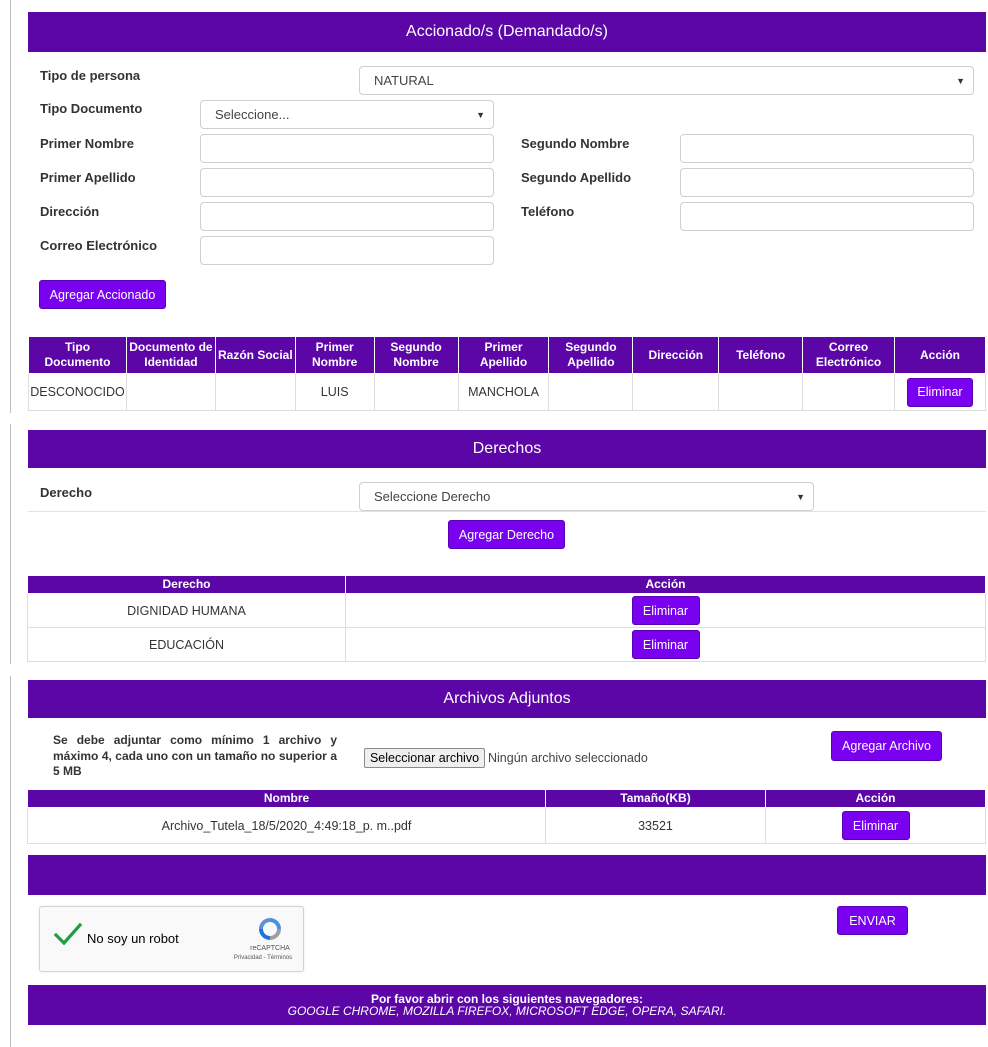  Describe the element at coordinates (77, 355) in the screenshot. I see `column-header: Tipo Documento` at that location.